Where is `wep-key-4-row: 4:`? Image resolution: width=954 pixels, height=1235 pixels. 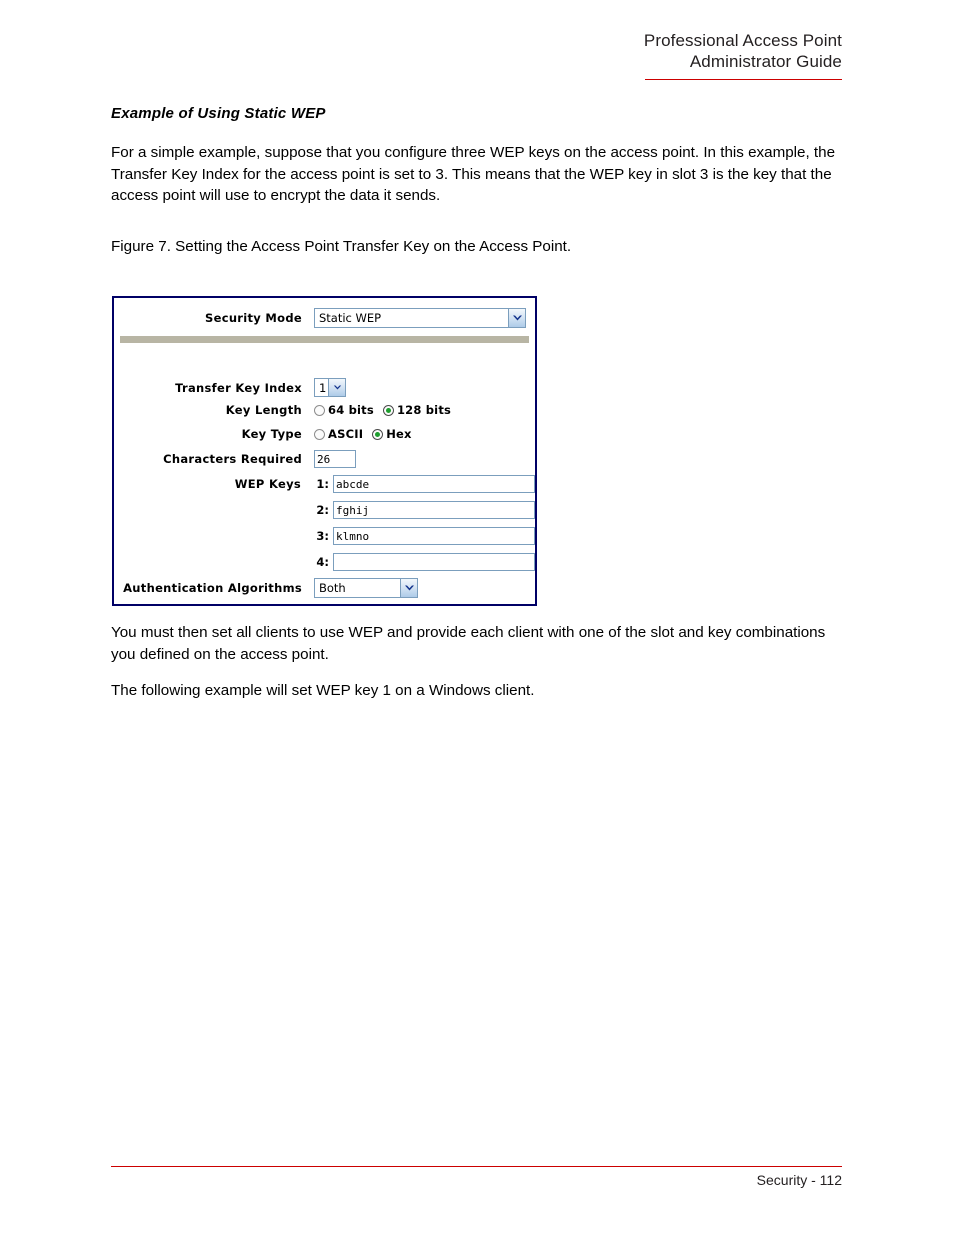
wep-key-4-row: 4: is located at coordinates (324, 562).